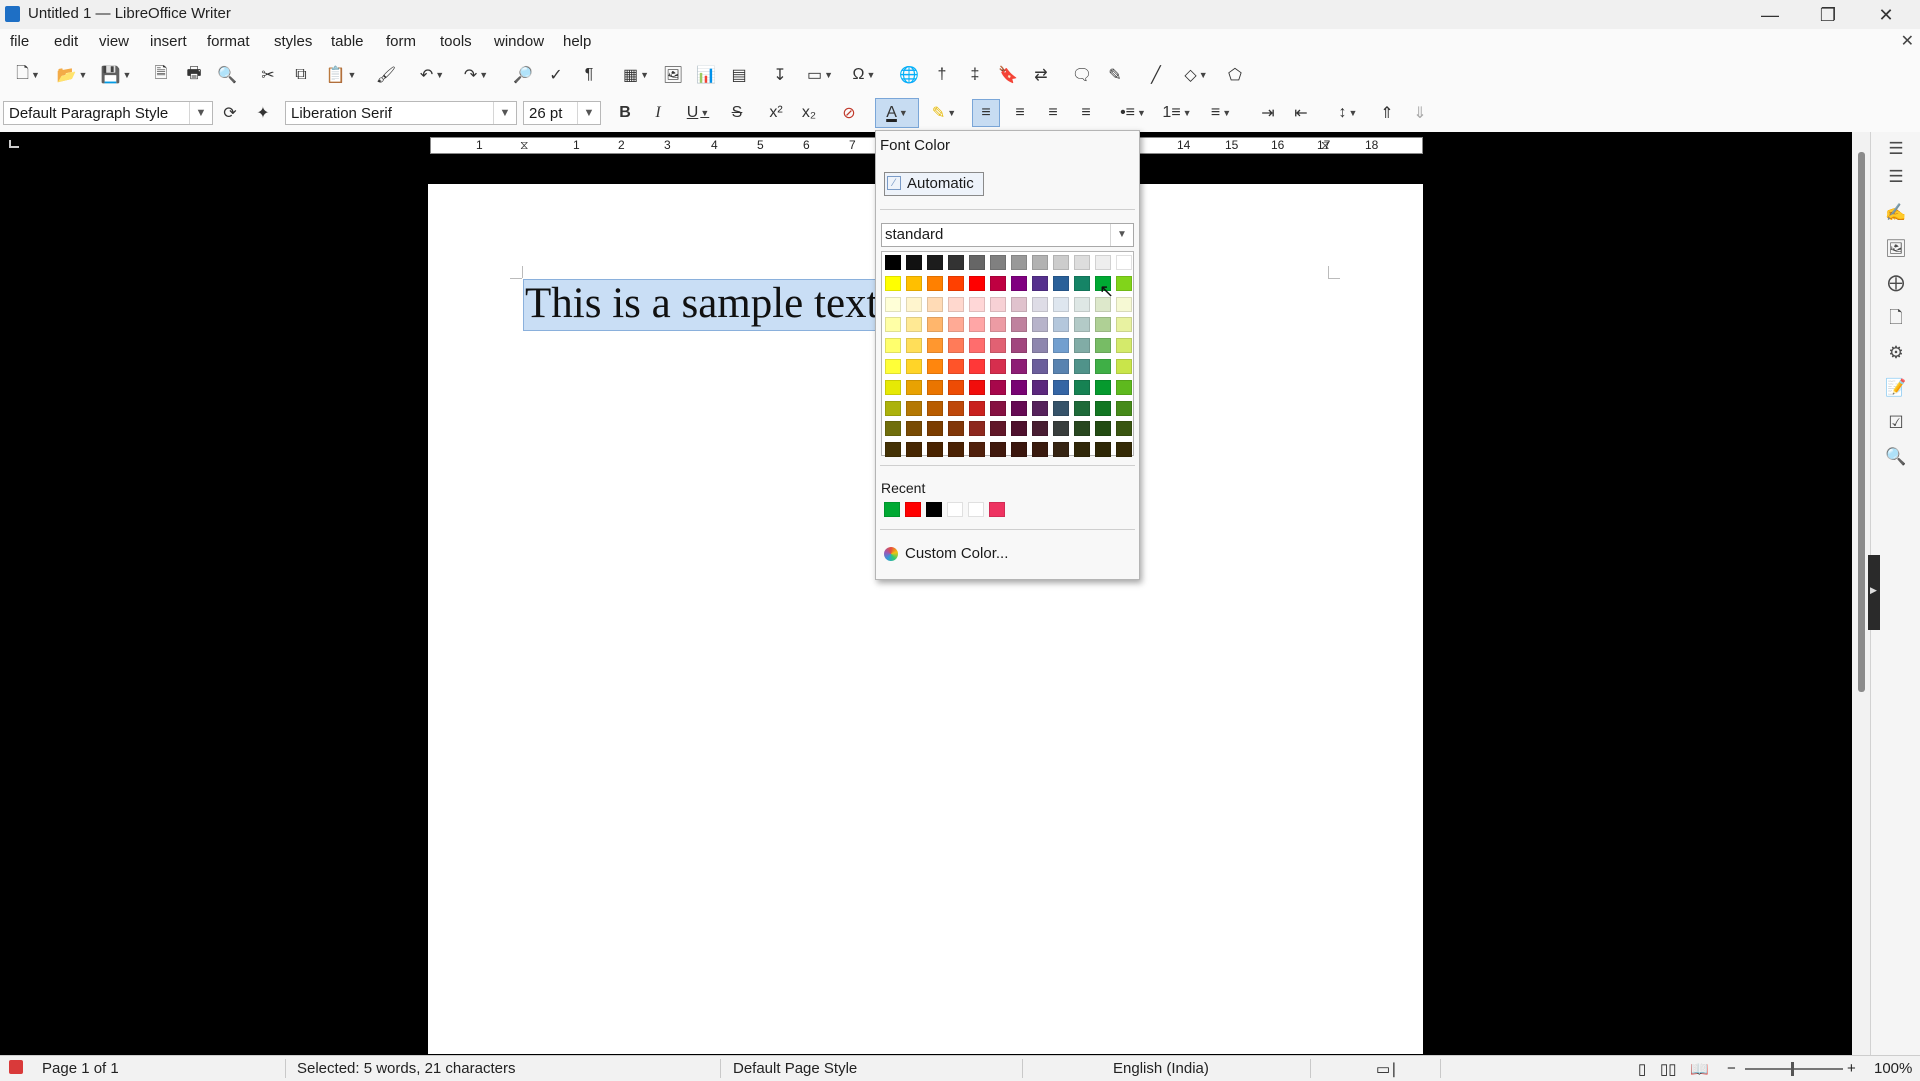 This screenshot has height=1081, width=1920. Describe the element at coordinates (72, 75) in the screenshot. I see `open-folder-icon: 📂 ▼` at that location.